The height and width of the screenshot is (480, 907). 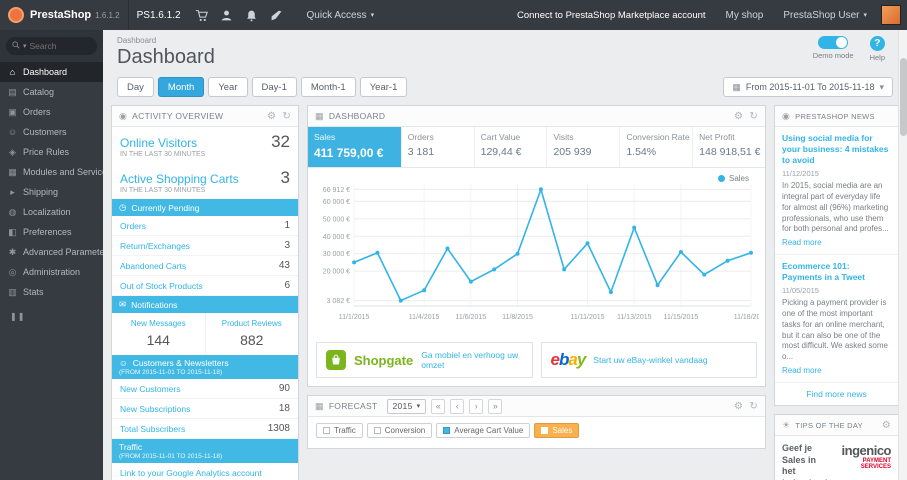 I want to click on prev-page-button: ‹, so click(x=457, y=406).